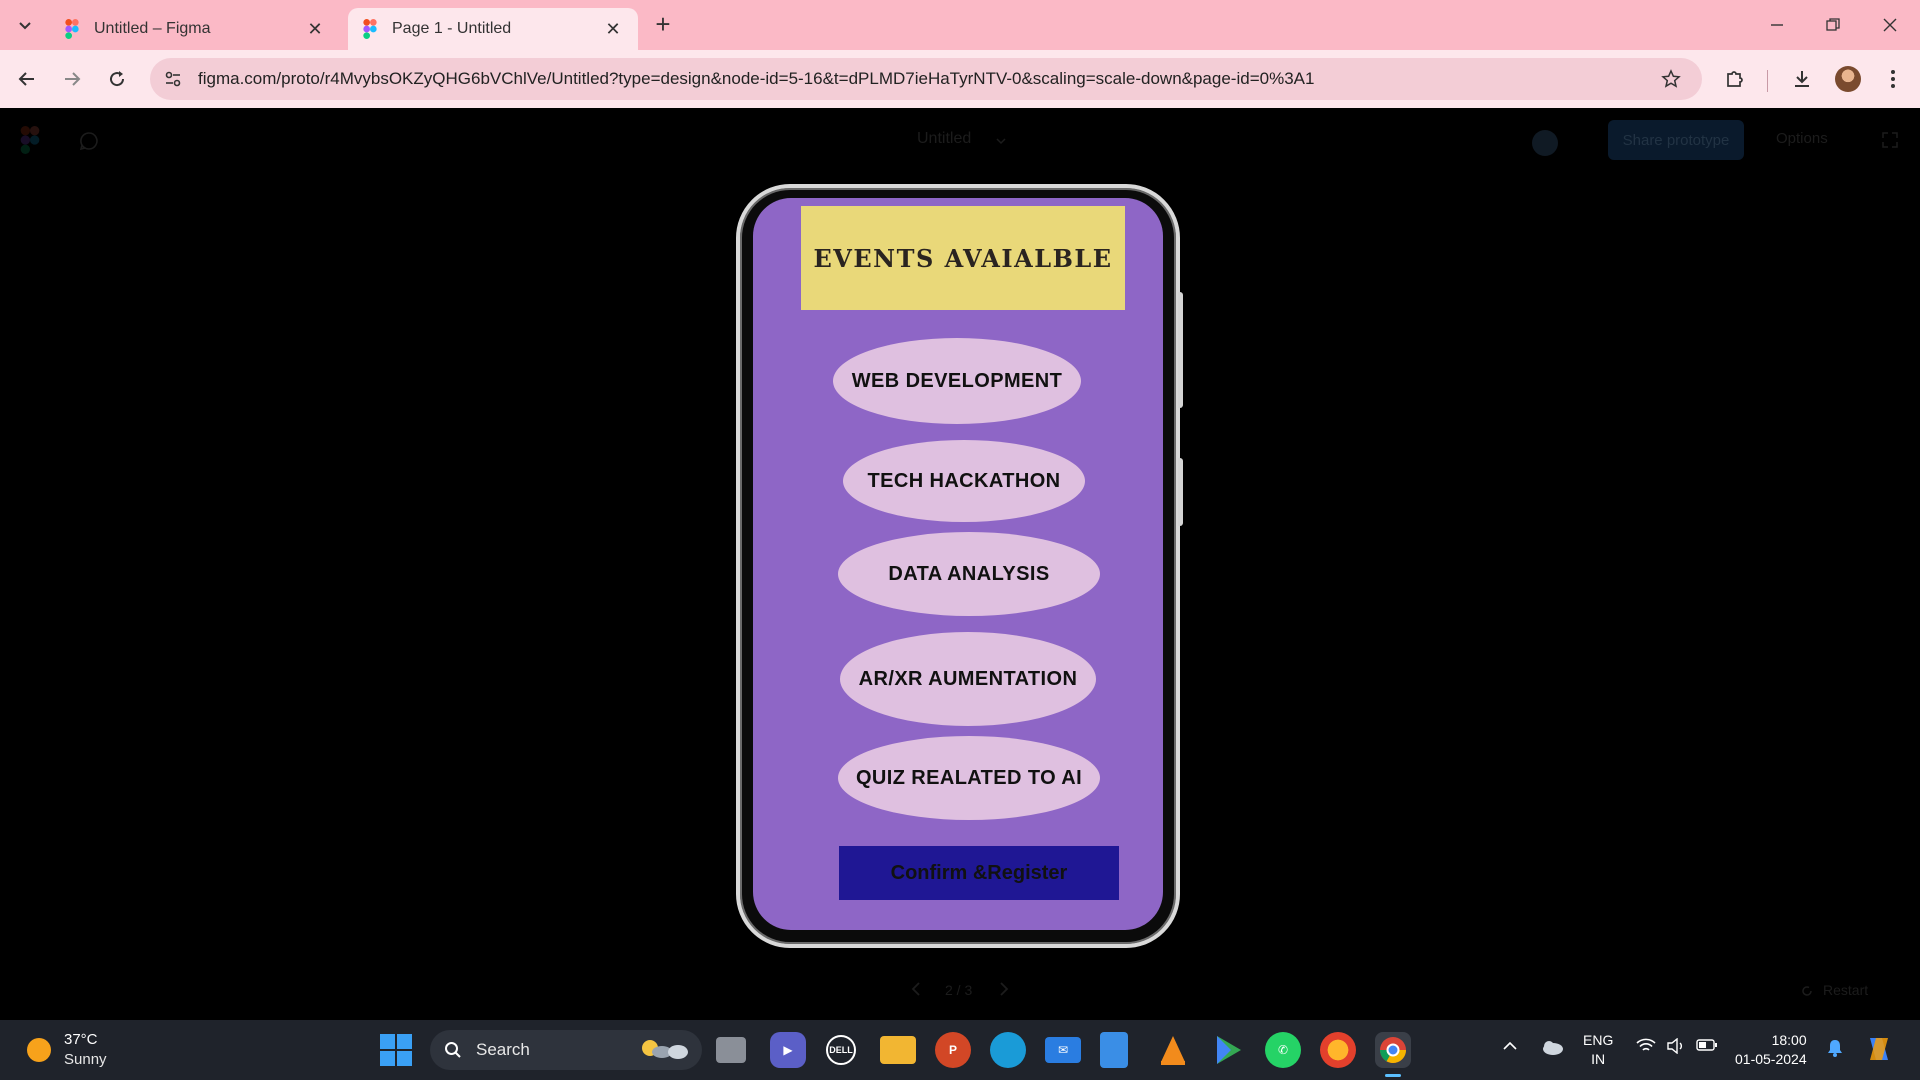 The height and width of the screenshot is (1080, 1920). I want to click on start-button, so click(396, 1050).